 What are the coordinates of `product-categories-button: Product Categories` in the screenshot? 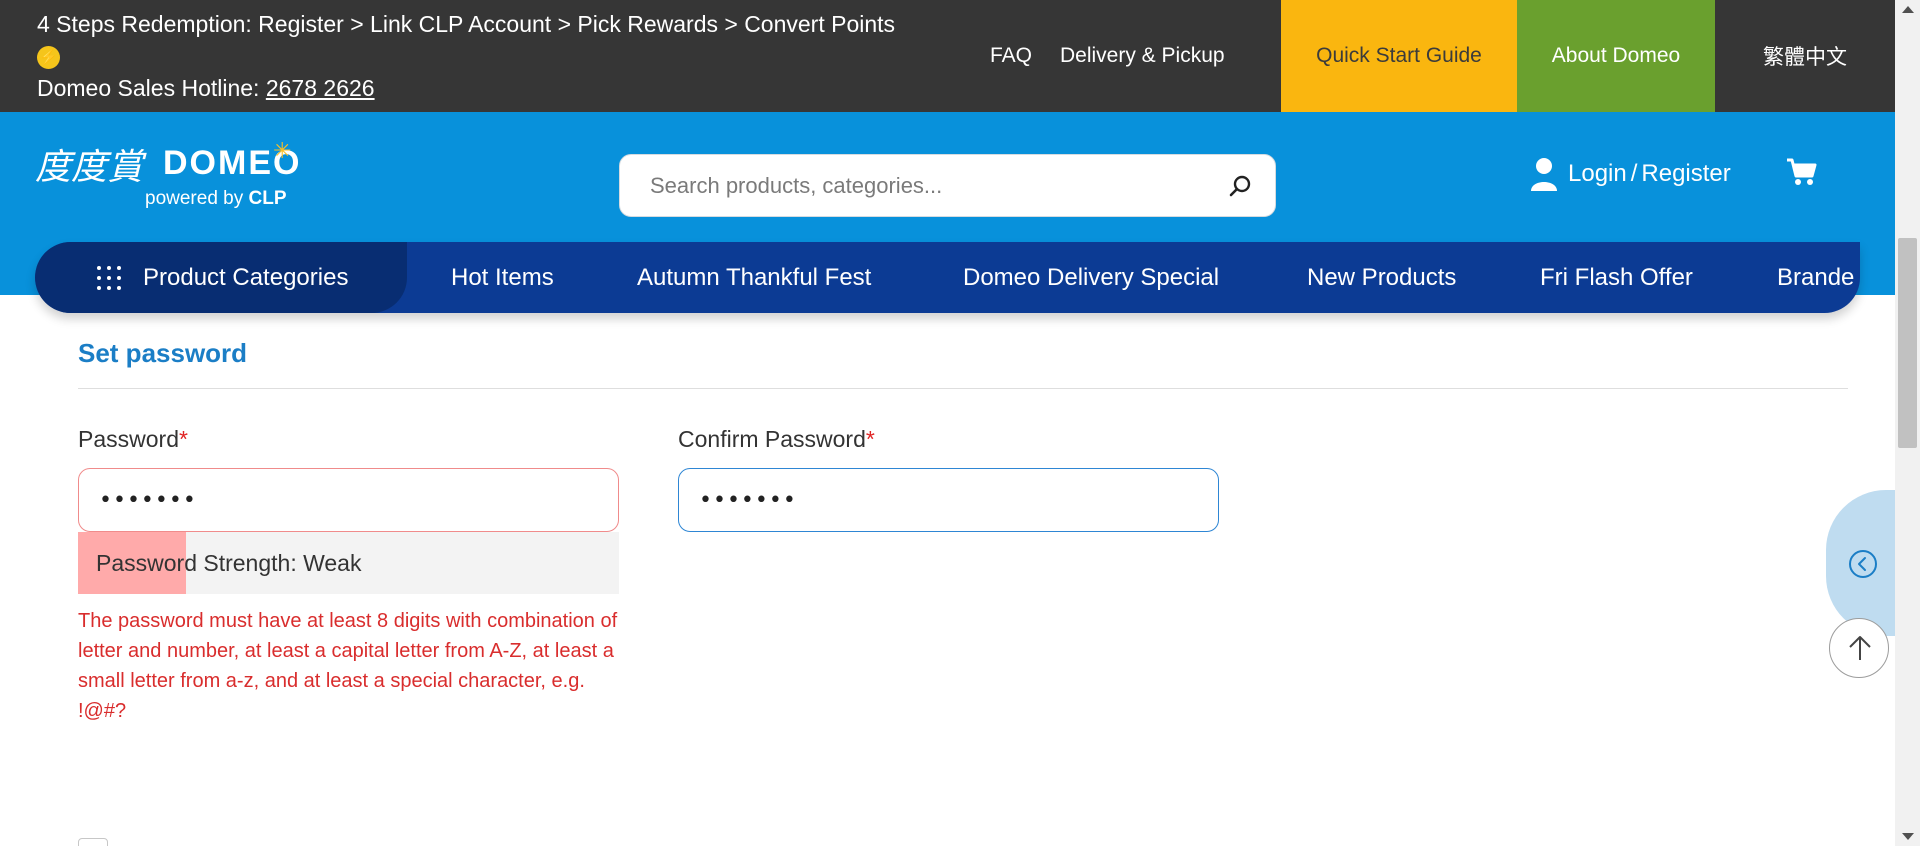 It's located at (221, 277).